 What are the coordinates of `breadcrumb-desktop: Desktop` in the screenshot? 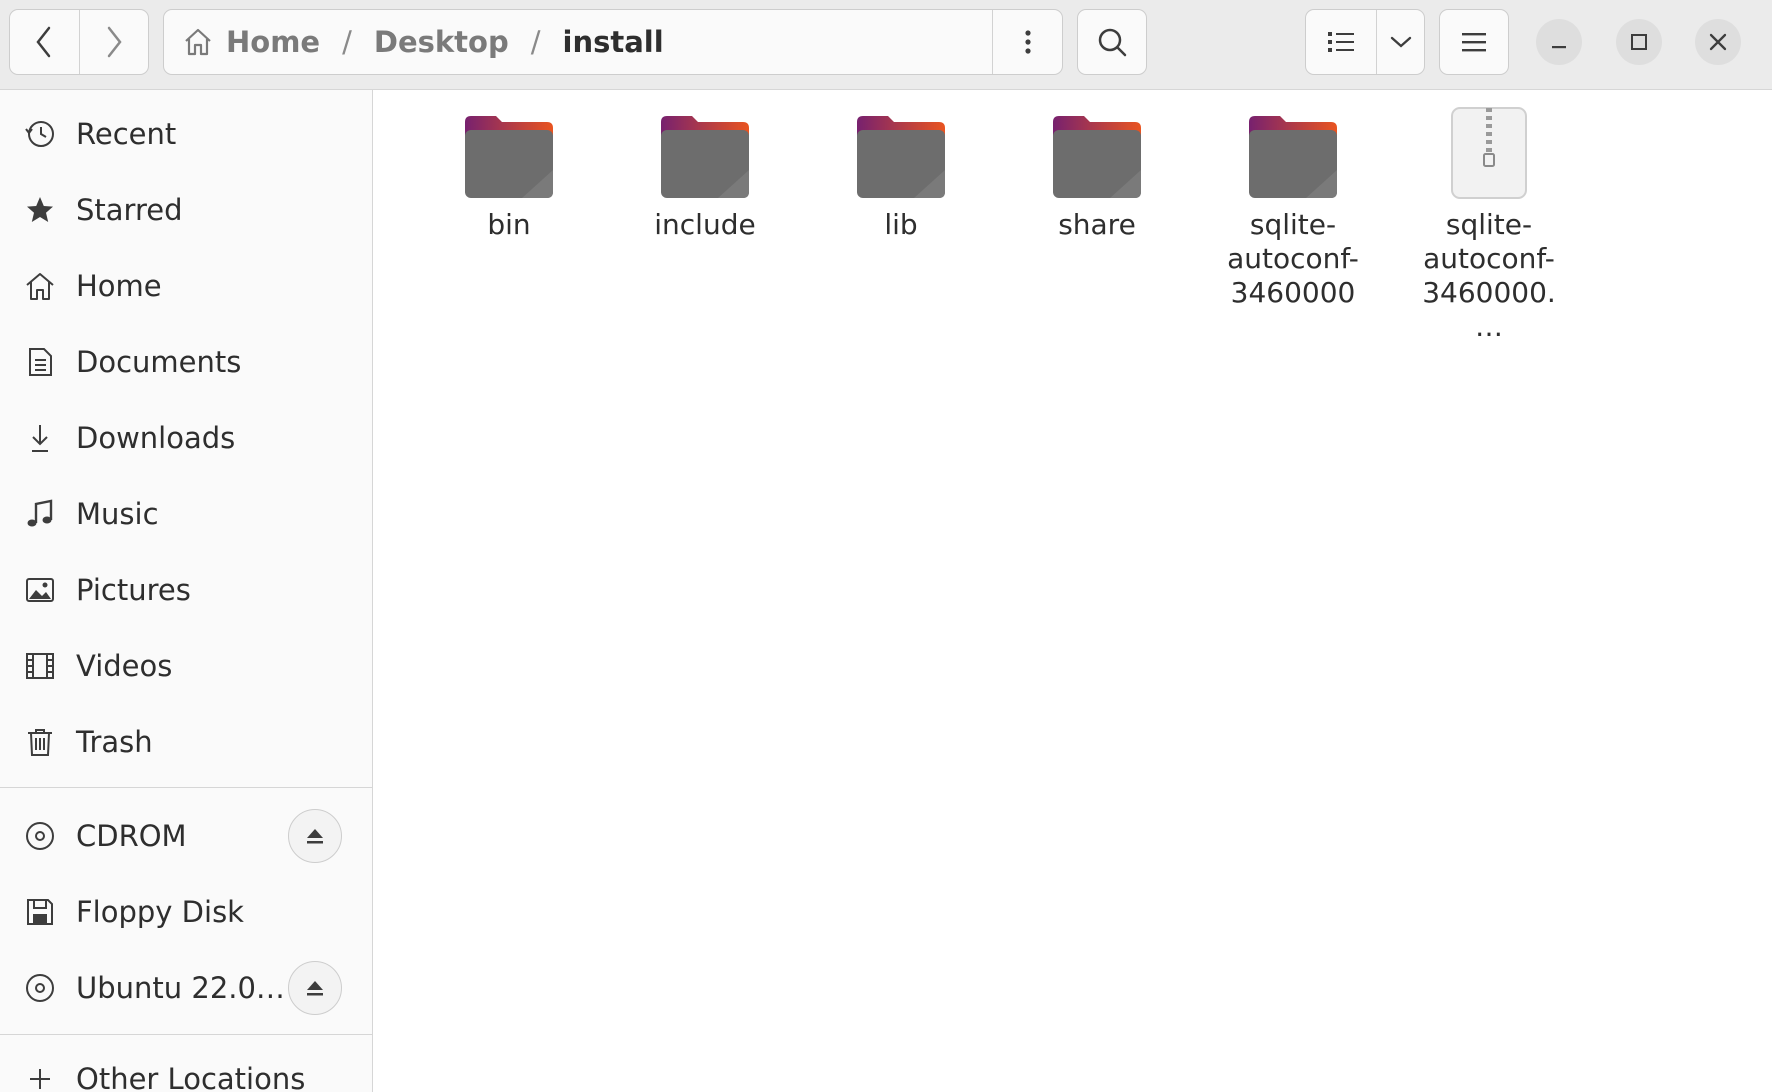 It's located at (441, 42).